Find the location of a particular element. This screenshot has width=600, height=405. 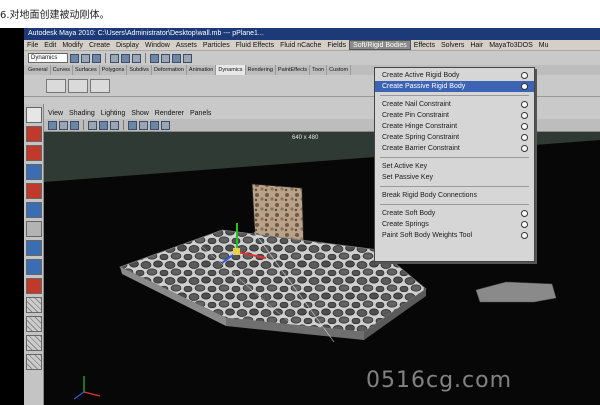

shelf-tab-toon: Toon is located at coordinates (319, 70).